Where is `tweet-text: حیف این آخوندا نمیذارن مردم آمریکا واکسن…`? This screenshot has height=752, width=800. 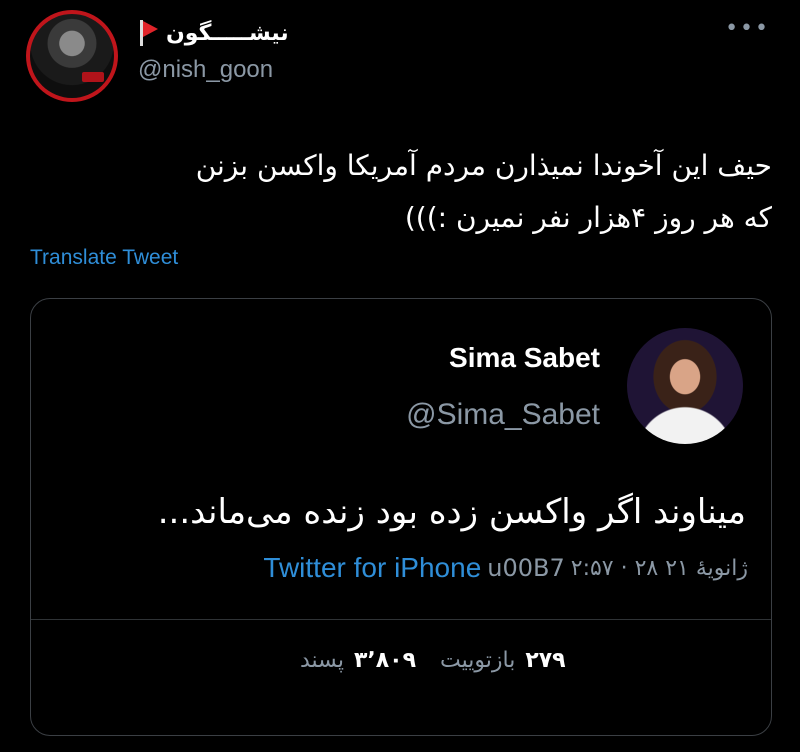 tweet-text: حیف این آخوندا نمیذارن مردم آمریکا واکسن… is located at coordinates (401, 192).